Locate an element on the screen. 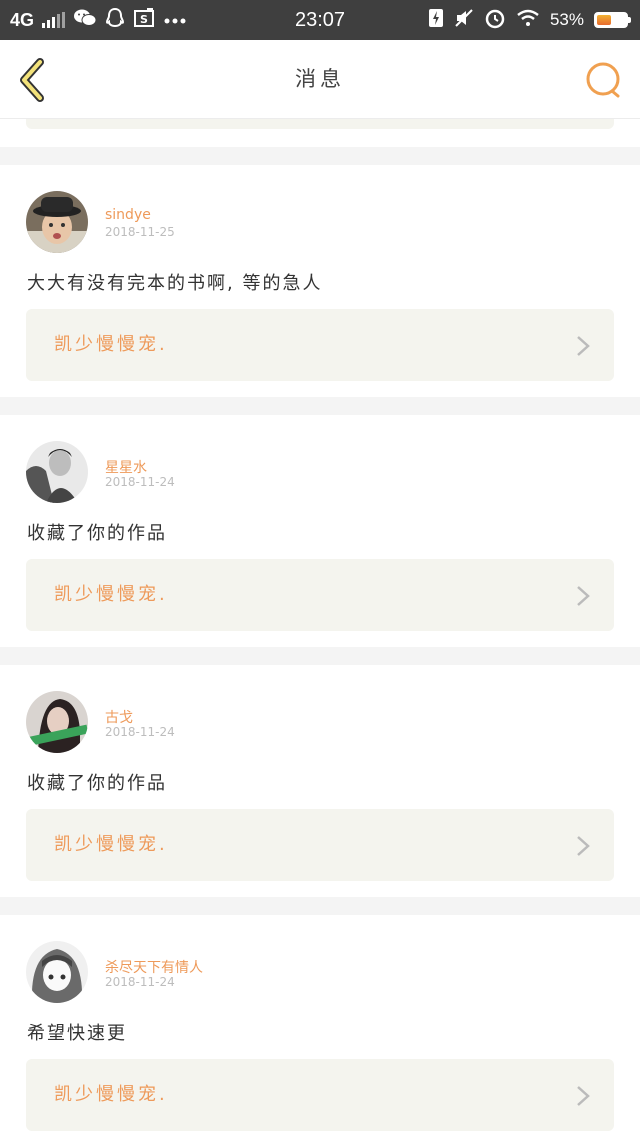  app-header: 消息 is located at coordinates (320, 79).